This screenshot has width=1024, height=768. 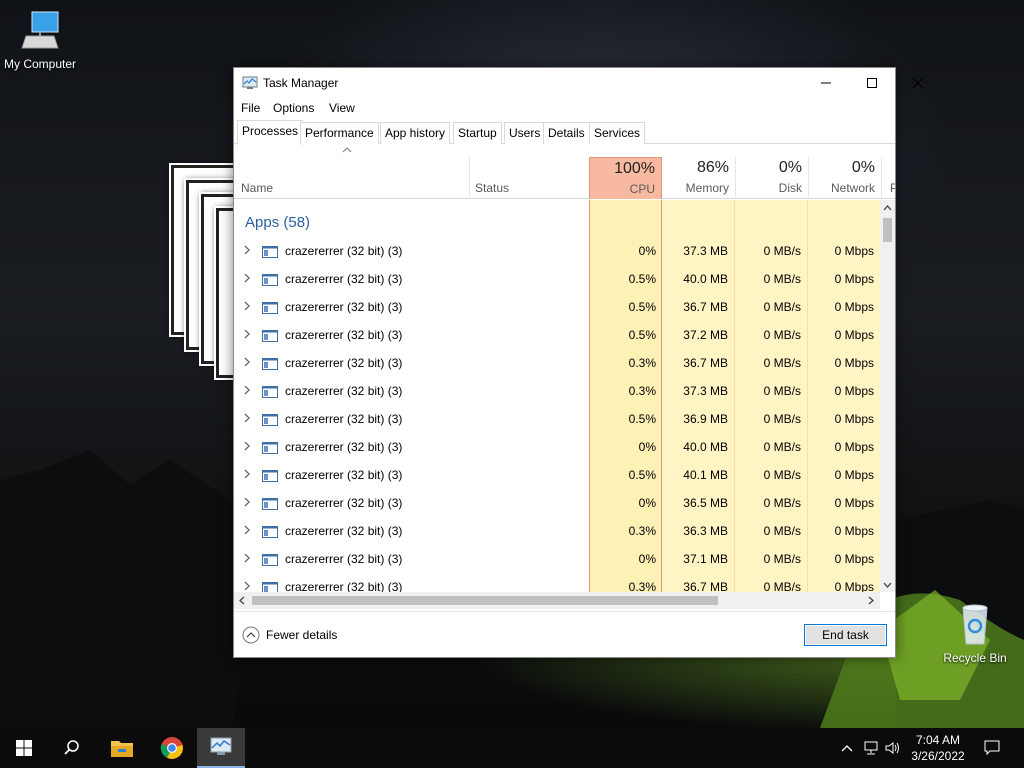 I want to click on vertical-scroll-thumb, so click(x=887, y=230).